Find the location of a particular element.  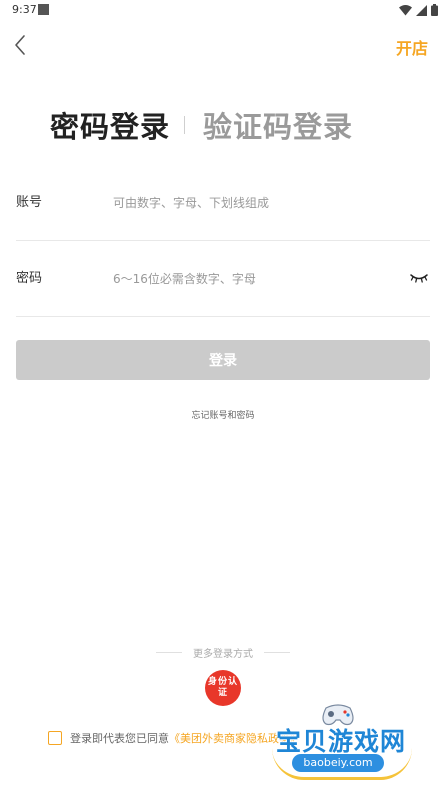

status-bar: 9:37 is located at coordinates (223, 11).